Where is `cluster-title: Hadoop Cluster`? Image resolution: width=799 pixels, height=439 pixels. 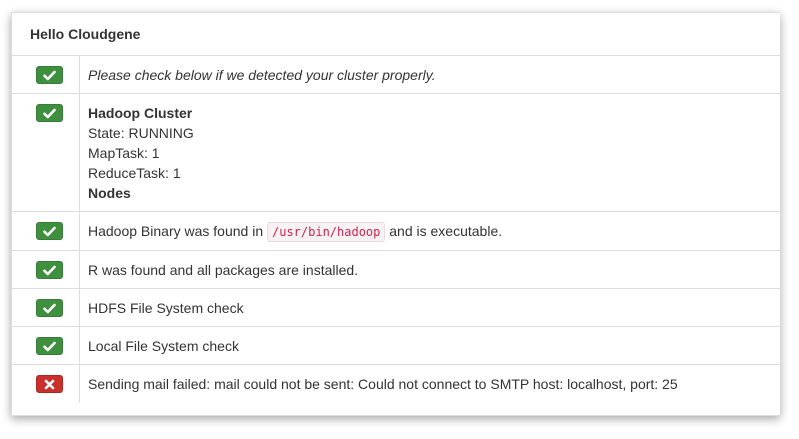
cluster-title: Hadoop Cluster is located at coordinates (140, 113).